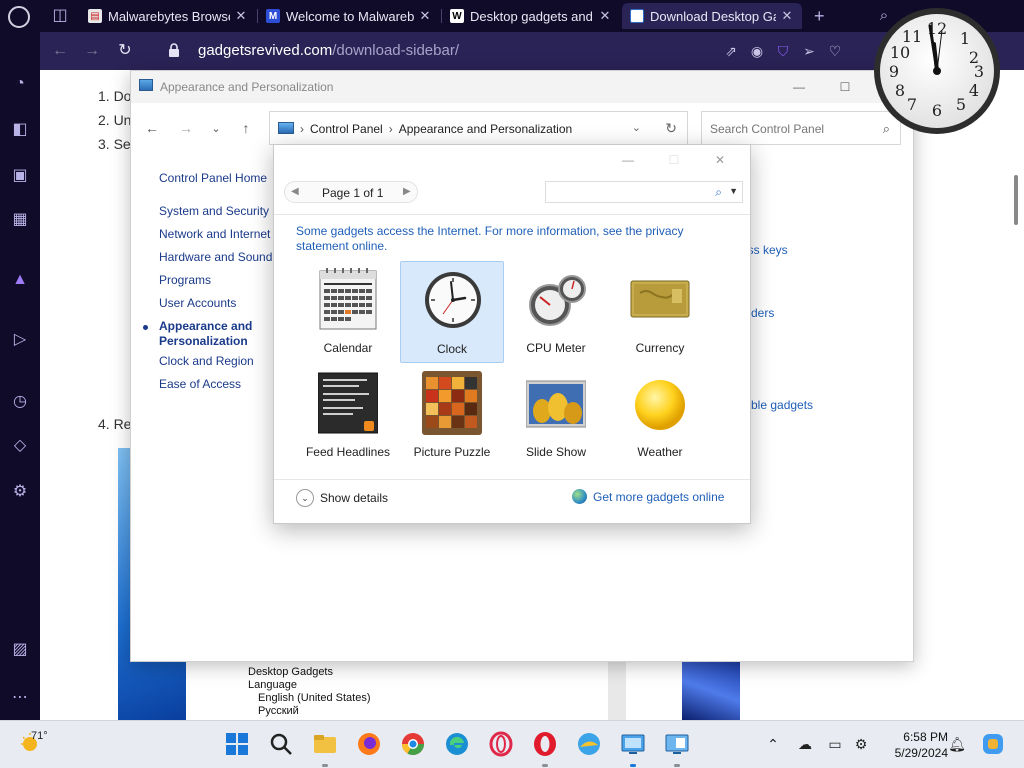  What do you see at coordinates (818, 16) in the screenshot?
I see `new-tab-button: +` at bounding box center [818, 16].